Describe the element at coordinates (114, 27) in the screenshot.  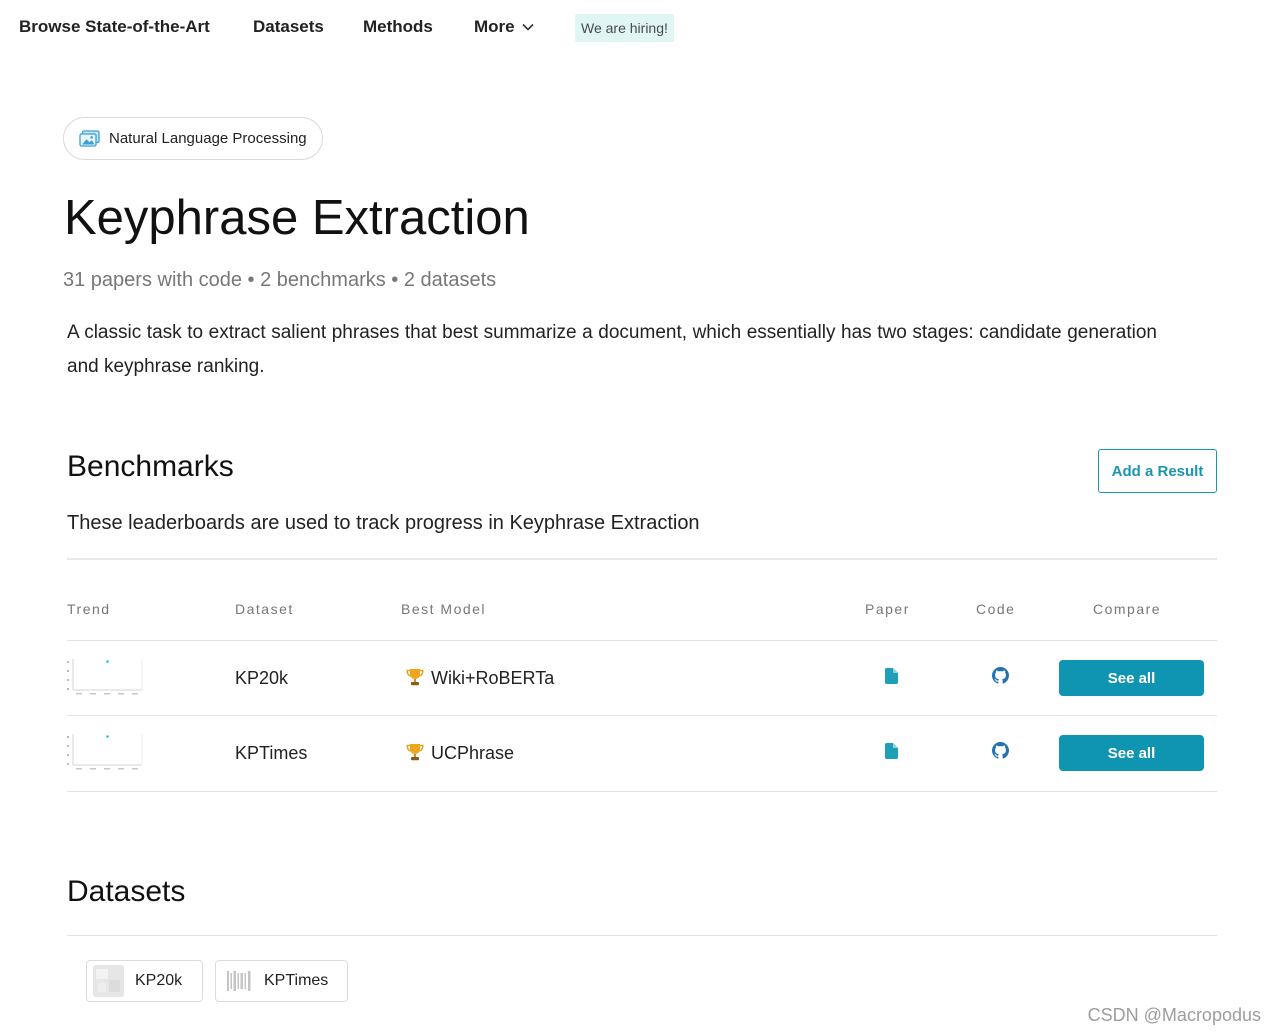
I see `nav-browse-sota: Browse State-of-the-Art` at that location.